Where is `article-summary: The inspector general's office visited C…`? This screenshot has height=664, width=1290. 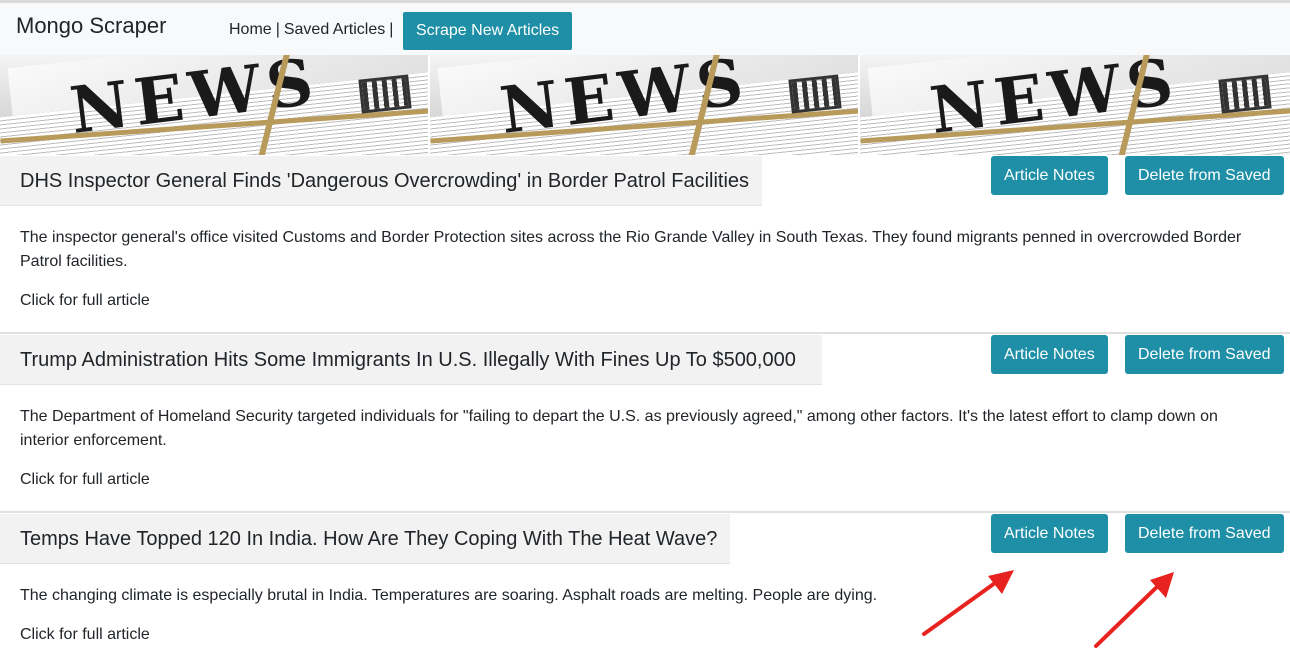 article-summary: The inspector general's office visited C… is located at coordinates (631, 249).